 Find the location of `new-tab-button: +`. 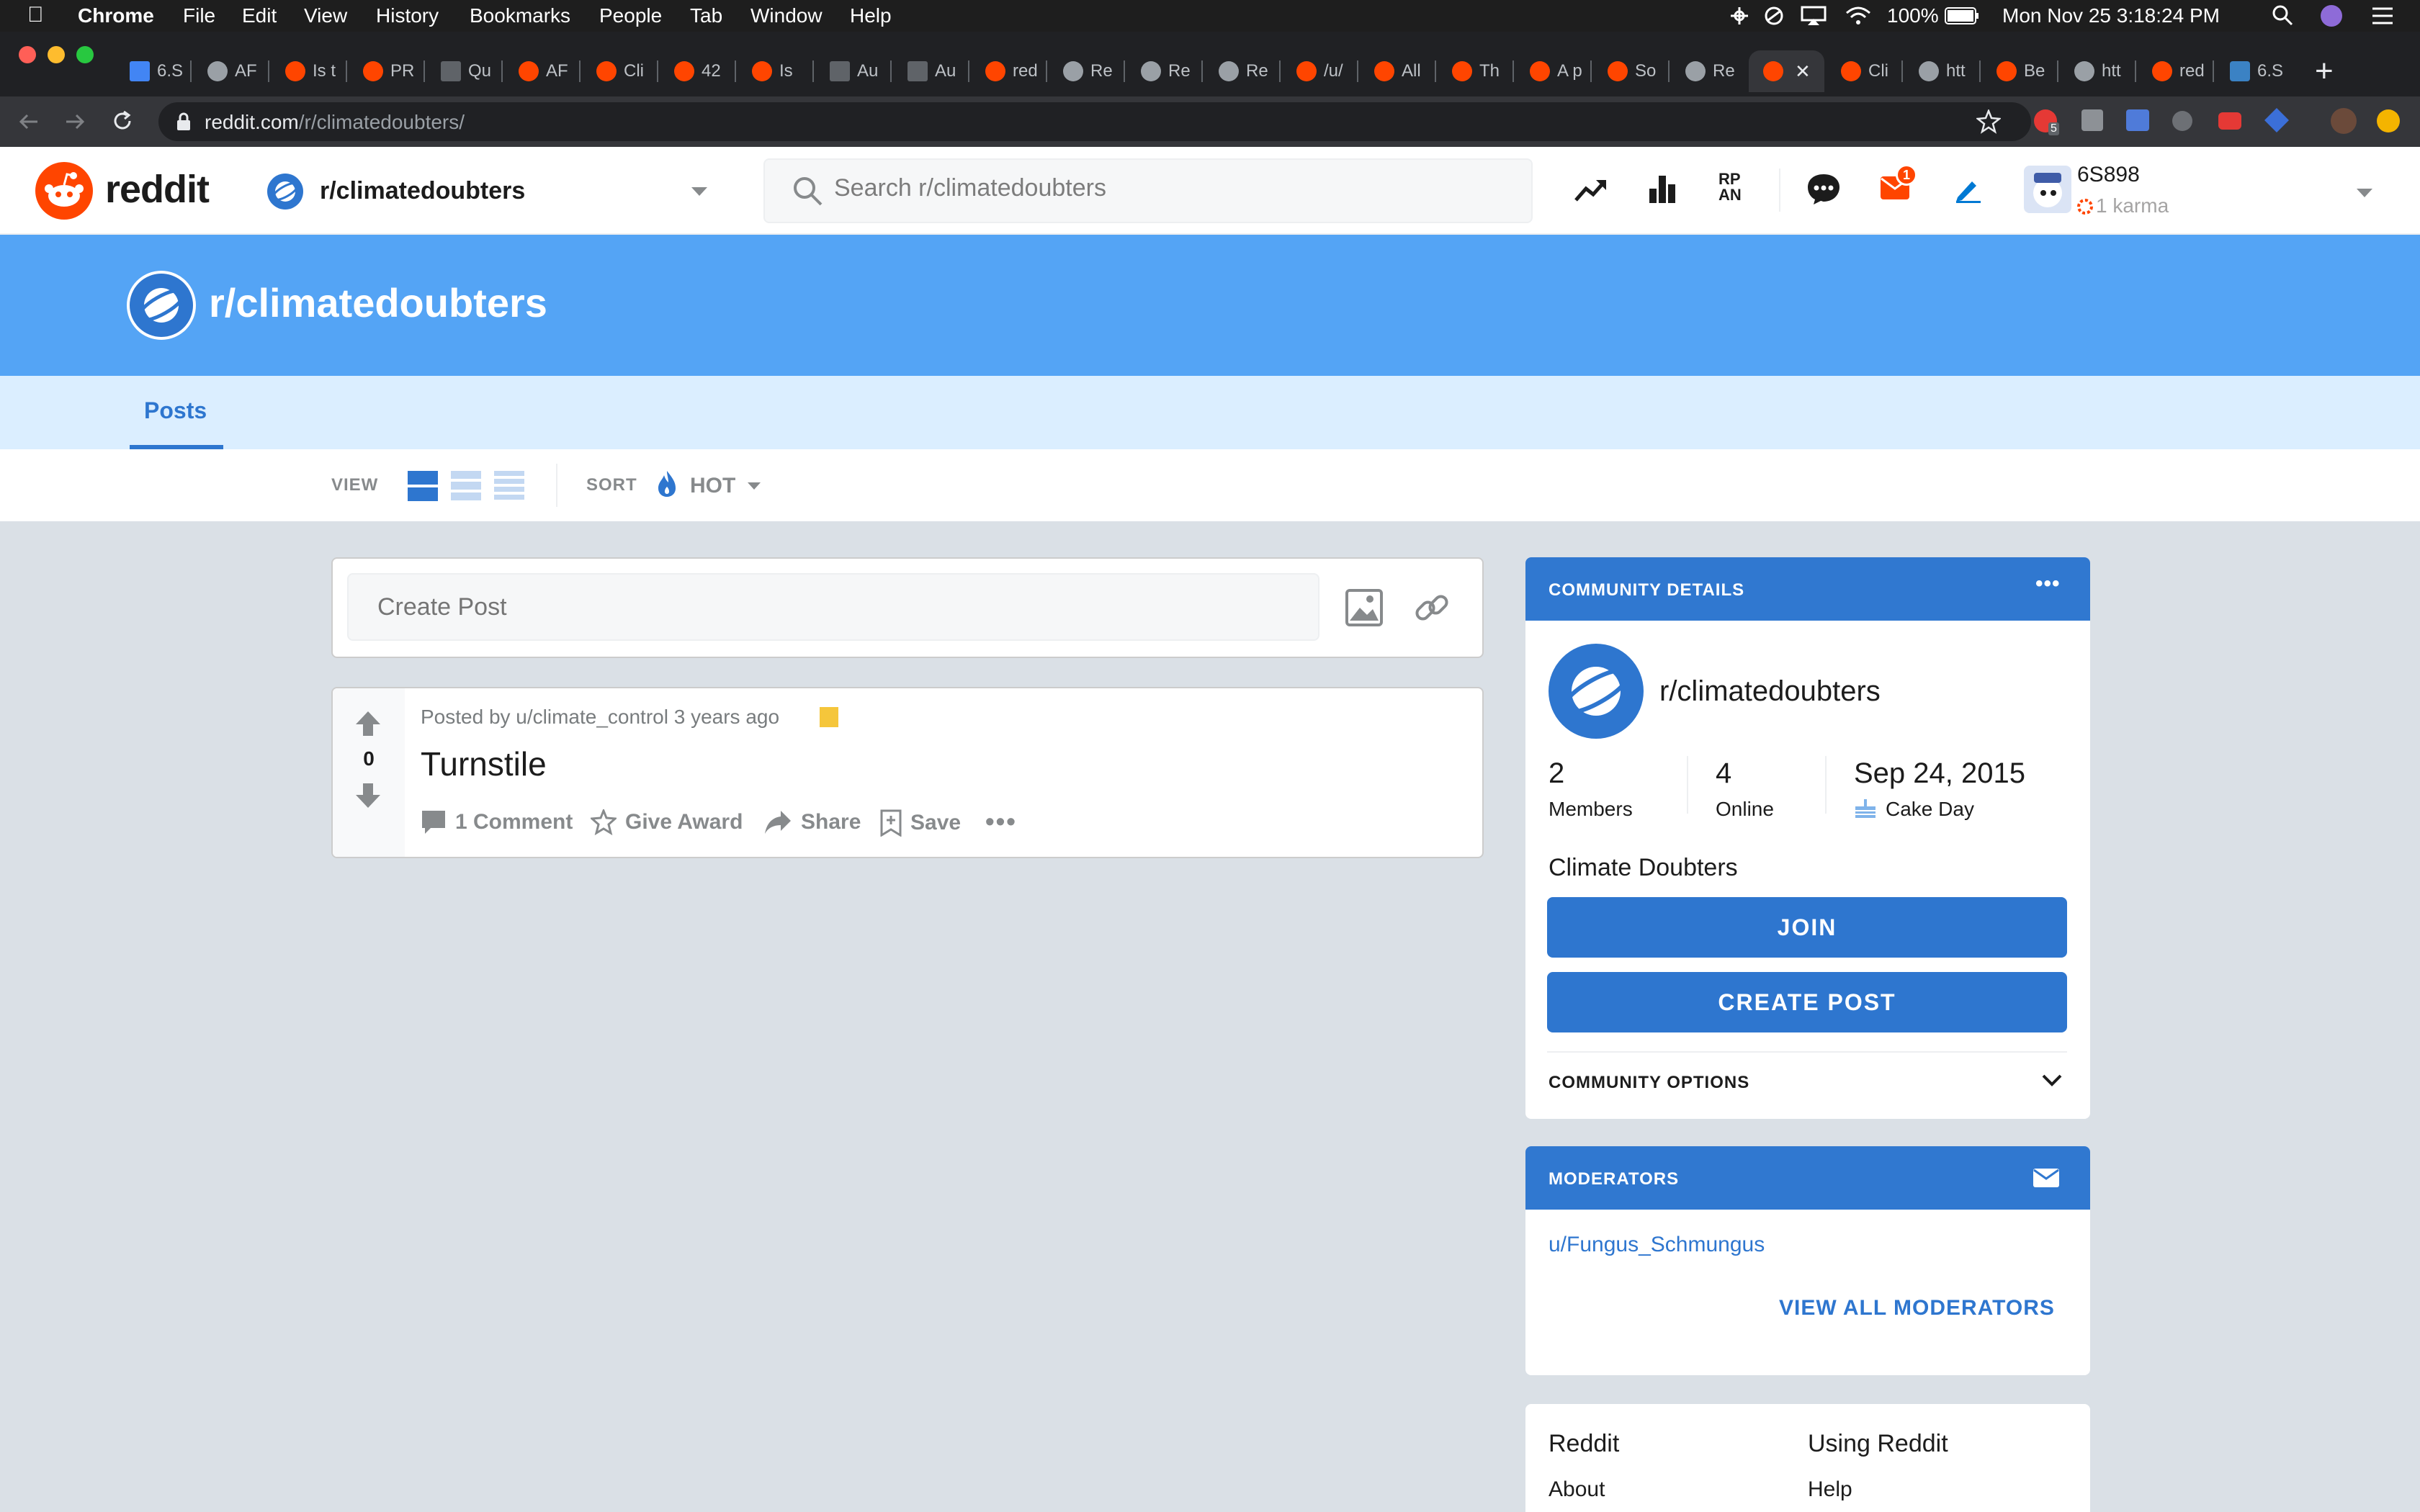

new-tab-button: + is located at coordinates (2324, 71).